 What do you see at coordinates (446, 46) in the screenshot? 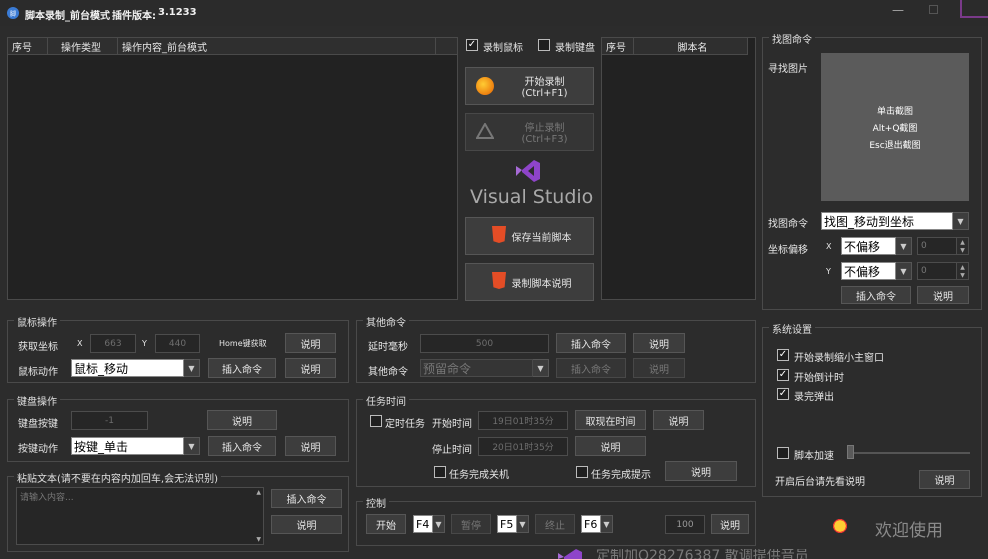
I see `main-col-spare` at bounding box center [446, 46].